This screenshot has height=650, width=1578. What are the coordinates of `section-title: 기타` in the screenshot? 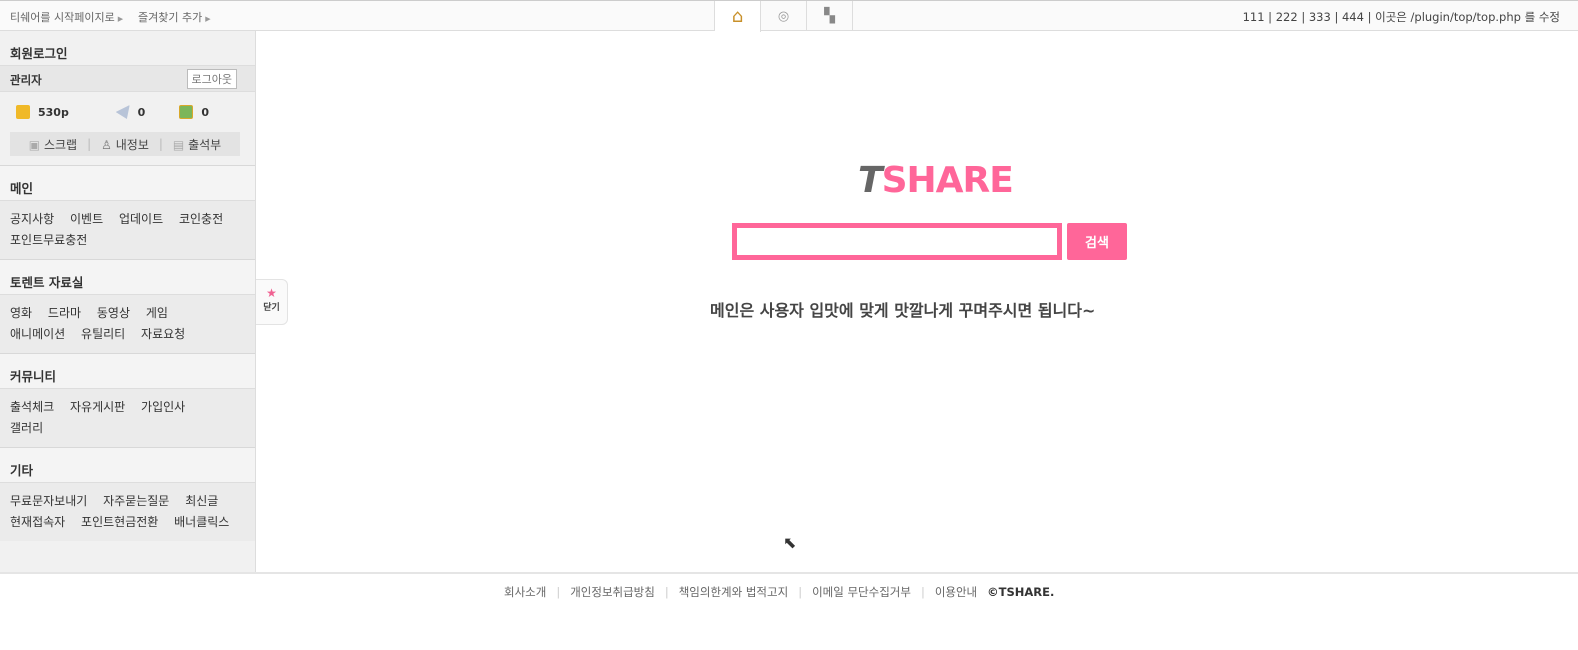 It's located at (127, 465).